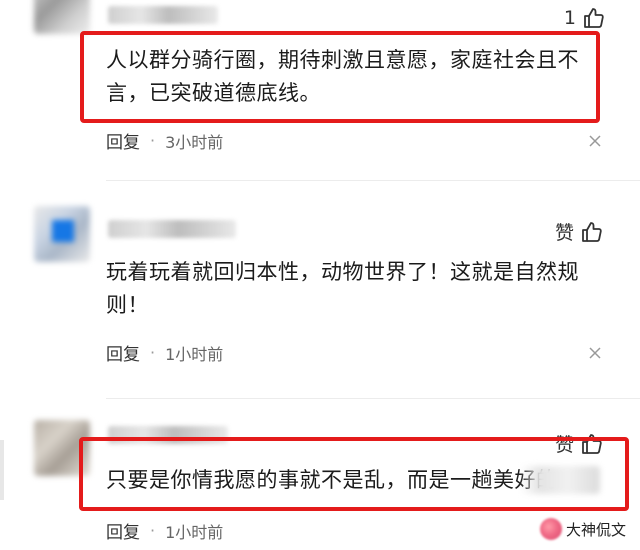 The width and height of the screenshot is (640, 550). What do you see at coordinates (579, 231) in the screenshot?
I see `like-button: 赞` at bounding box center [579, 231].